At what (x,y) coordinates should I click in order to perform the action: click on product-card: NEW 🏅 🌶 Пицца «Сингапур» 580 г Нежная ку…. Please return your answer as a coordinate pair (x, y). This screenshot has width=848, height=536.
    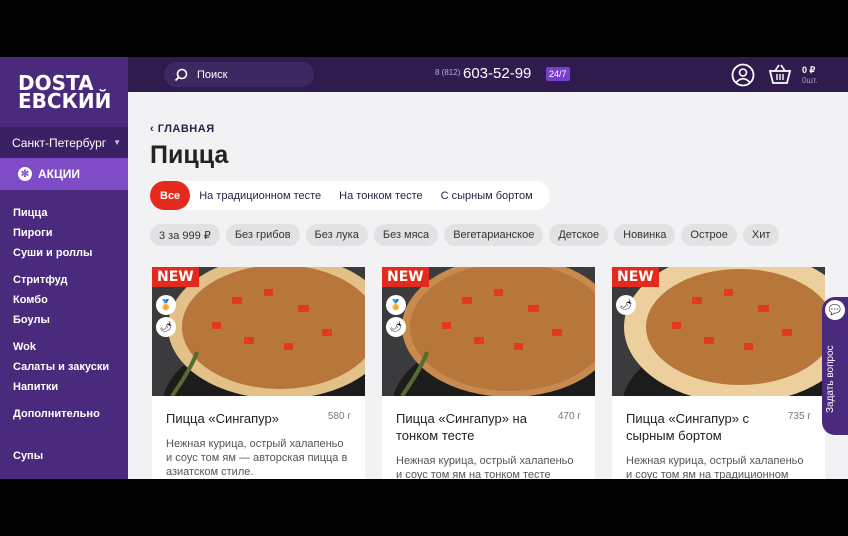
    Looking at the image, I should click on (258, 373).